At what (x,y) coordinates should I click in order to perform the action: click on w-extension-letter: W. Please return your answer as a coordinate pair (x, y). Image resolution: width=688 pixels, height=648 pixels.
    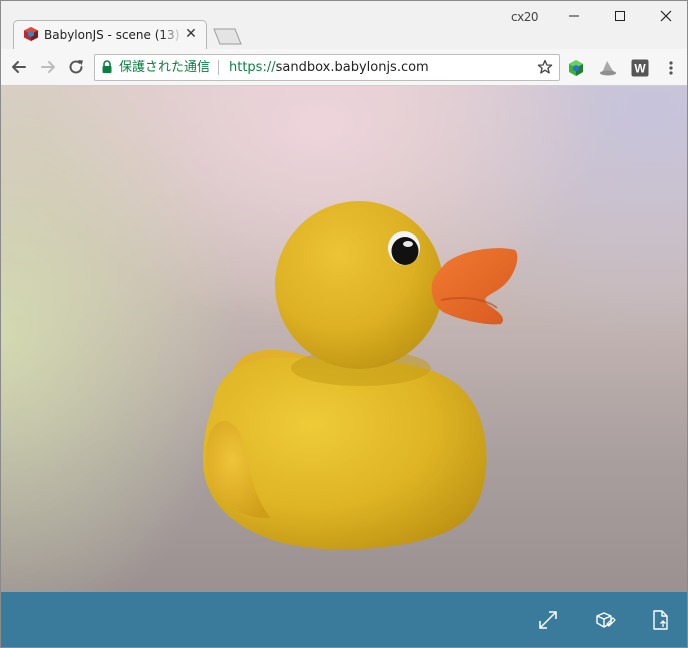
    Looking at the image, I should click on (640, 69).